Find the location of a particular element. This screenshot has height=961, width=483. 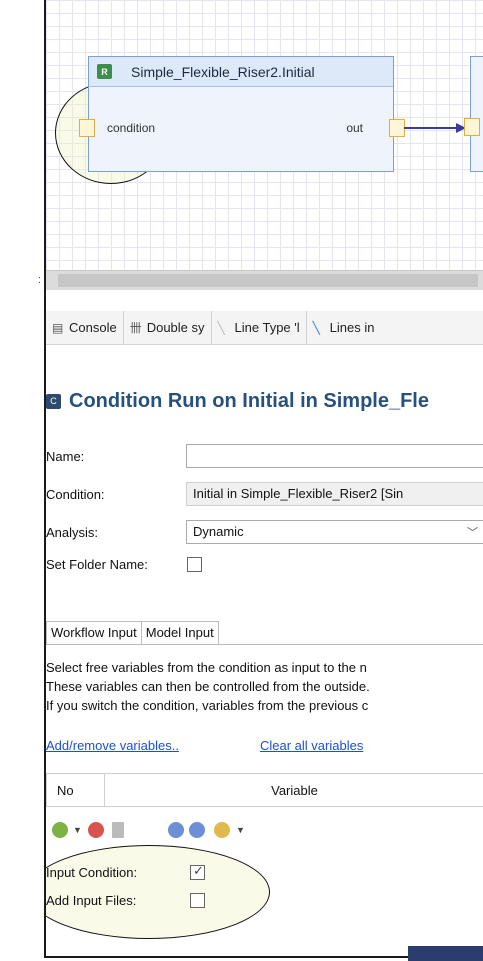

variables-toolbar: ▼ ▼ is located at coordinates (264, 831).